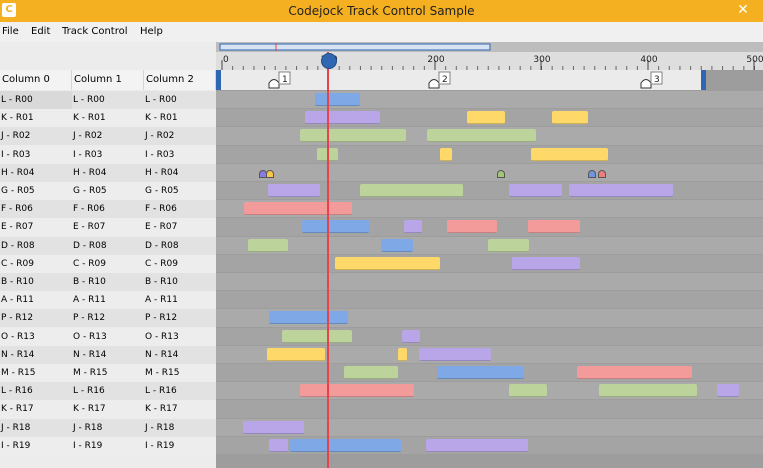  I want to click on menu-help: Help, so click(151, 32).